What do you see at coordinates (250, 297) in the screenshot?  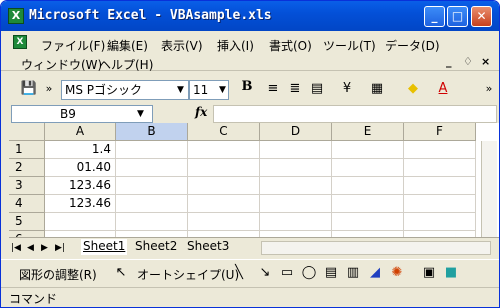 I see `status-bar` at bounding box center [250, 297].